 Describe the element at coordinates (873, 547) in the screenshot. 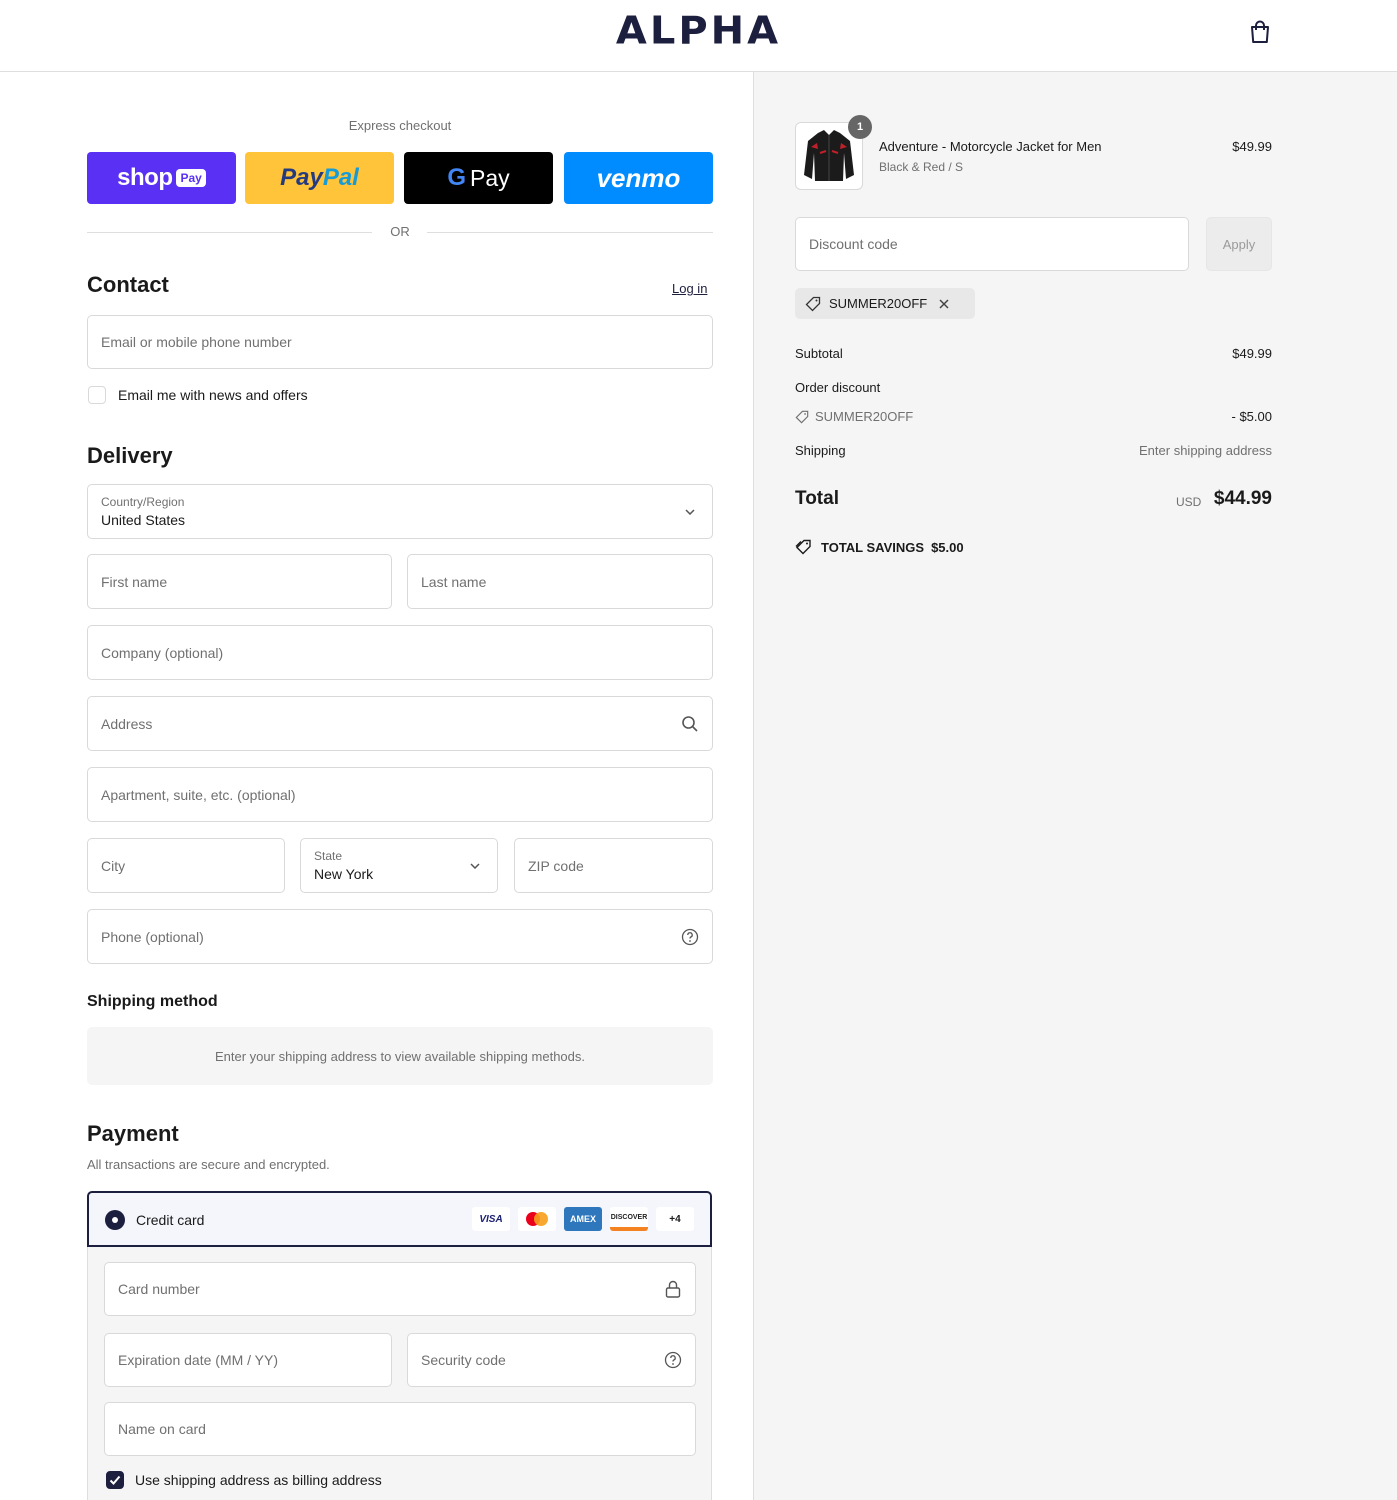

I see `total-savings-label: TOTAL SAVINGS` at that location.